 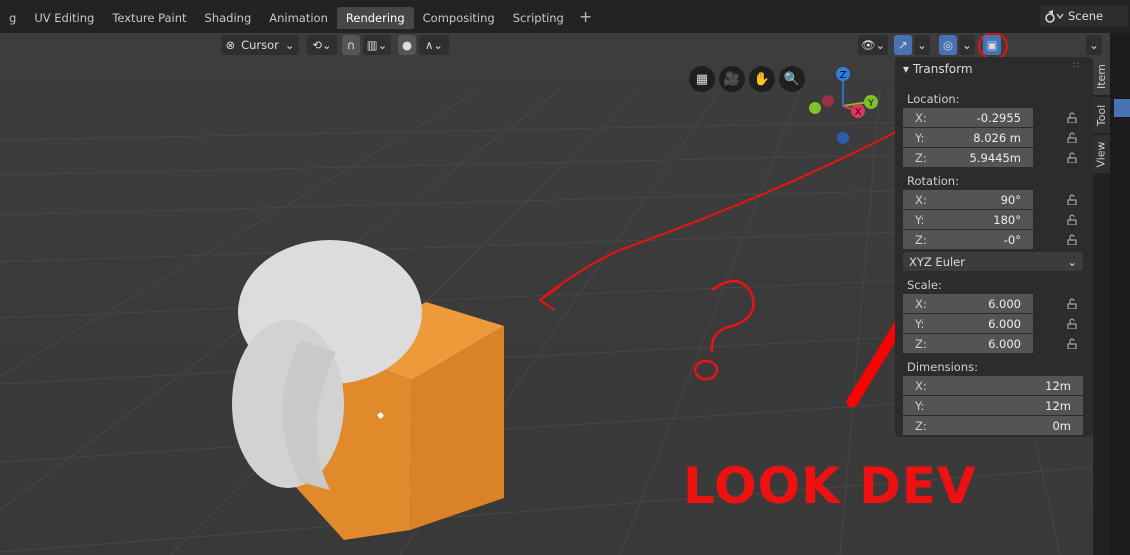 I want to click on falloff-button: ∧⌄, so click(x=434, y=45).